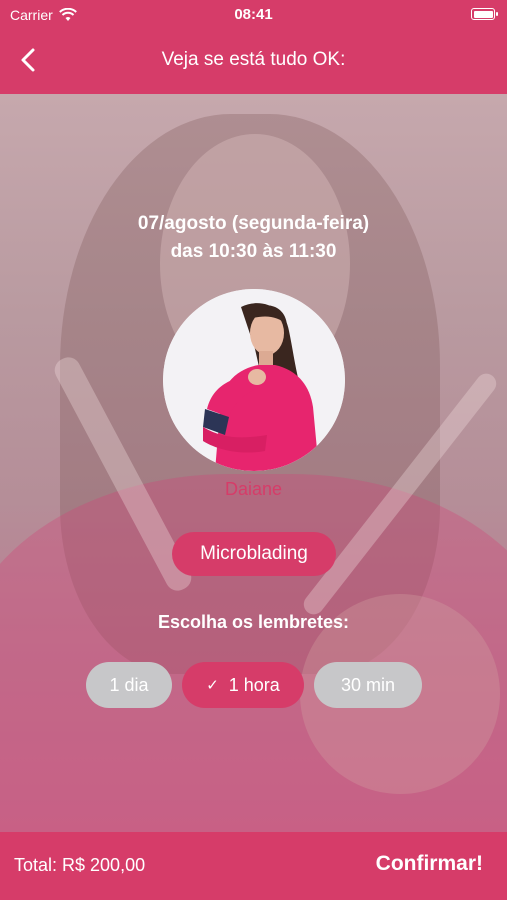 The image size is (507, 900). I want to click on professional-photo, so click(254, 380).